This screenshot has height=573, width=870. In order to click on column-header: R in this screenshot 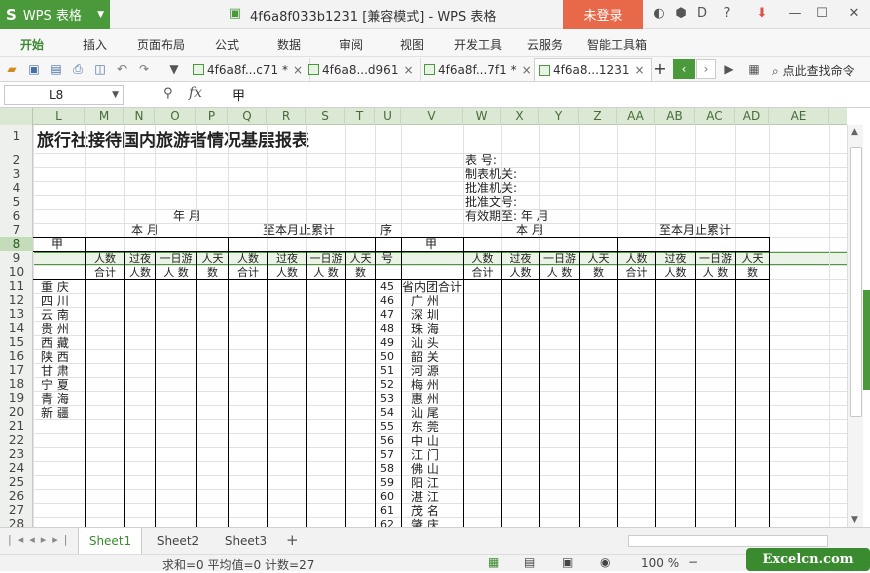, I will do `click(286, 116)`.